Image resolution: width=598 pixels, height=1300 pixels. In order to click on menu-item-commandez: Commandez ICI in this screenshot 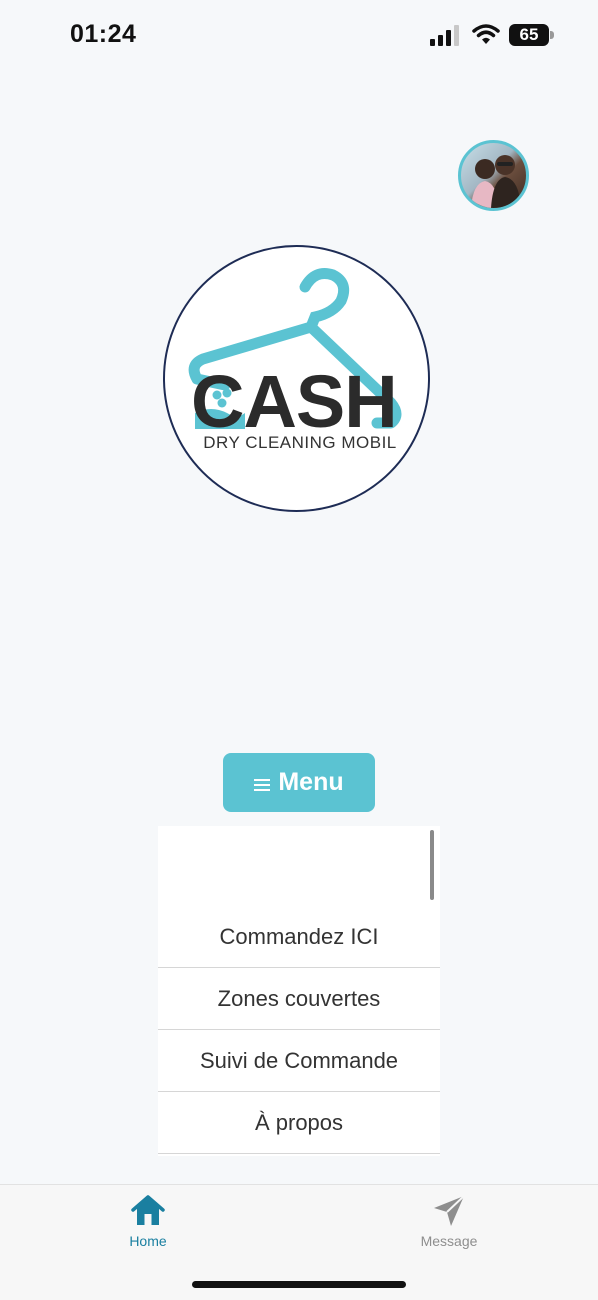, I will do `click(299, 937)`.